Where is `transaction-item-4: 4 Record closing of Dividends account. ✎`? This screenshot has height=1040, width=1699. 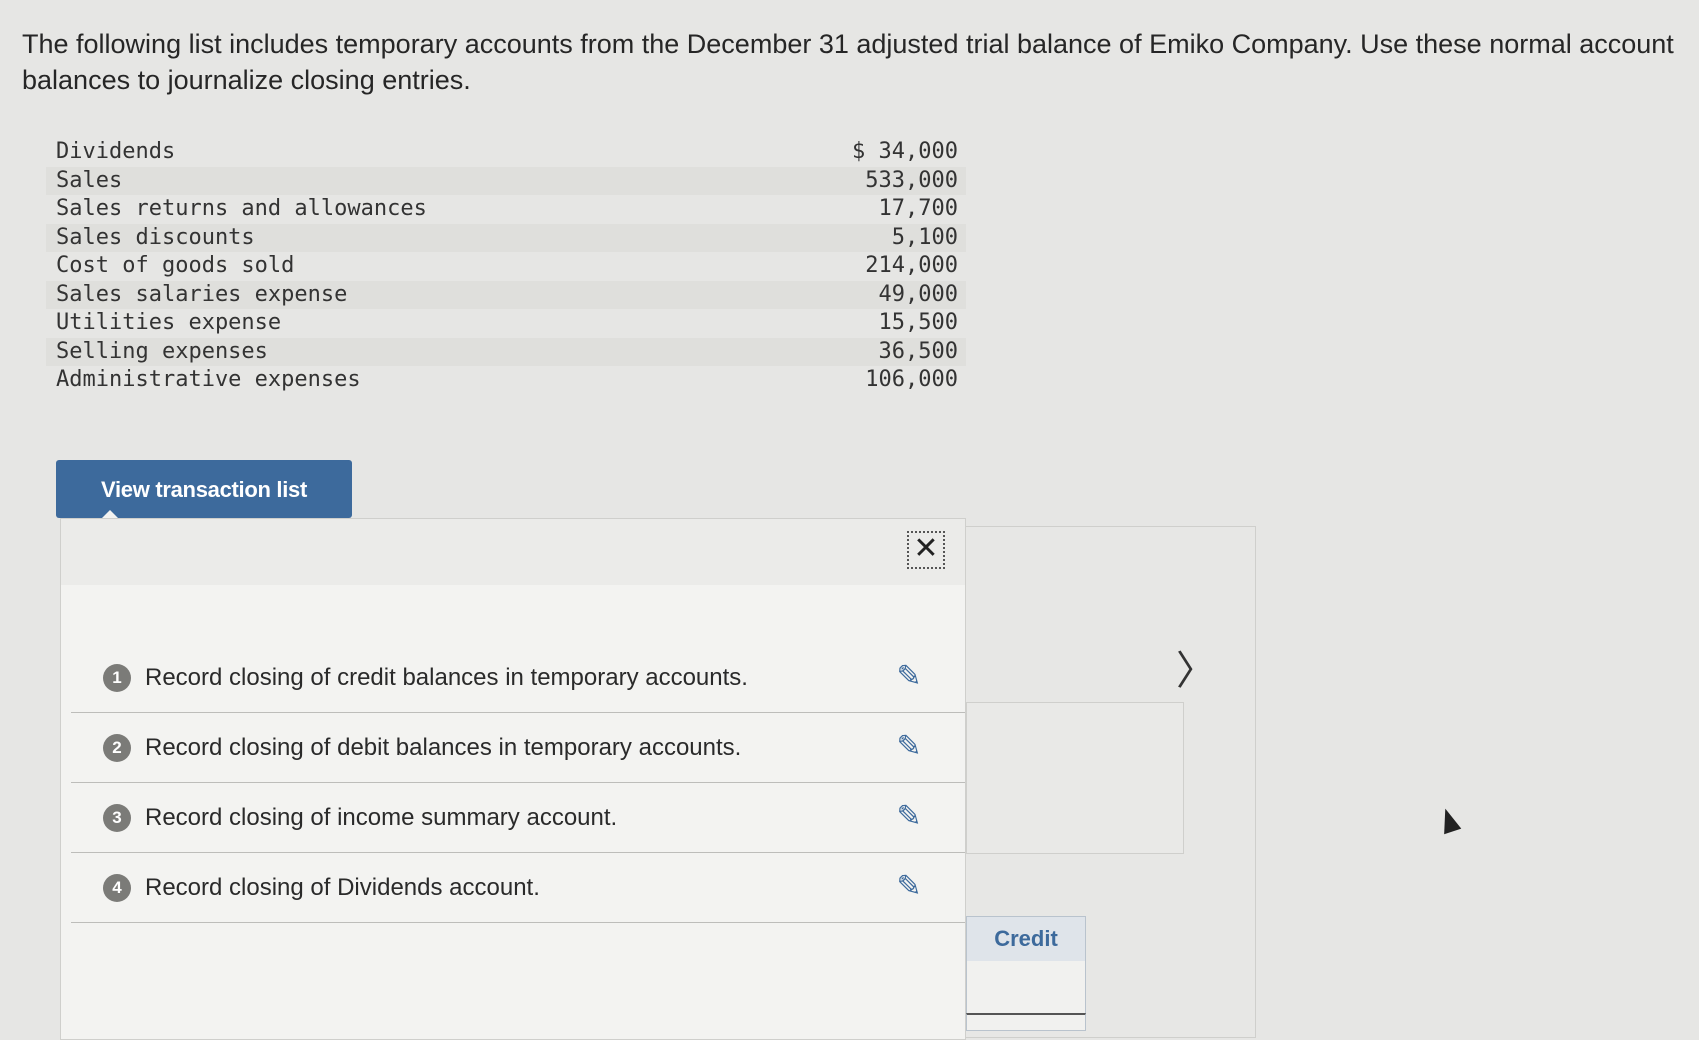 transaction-item-4: 4 Record closing of Dividends account. ✎ is located at coordinates (518, 888).